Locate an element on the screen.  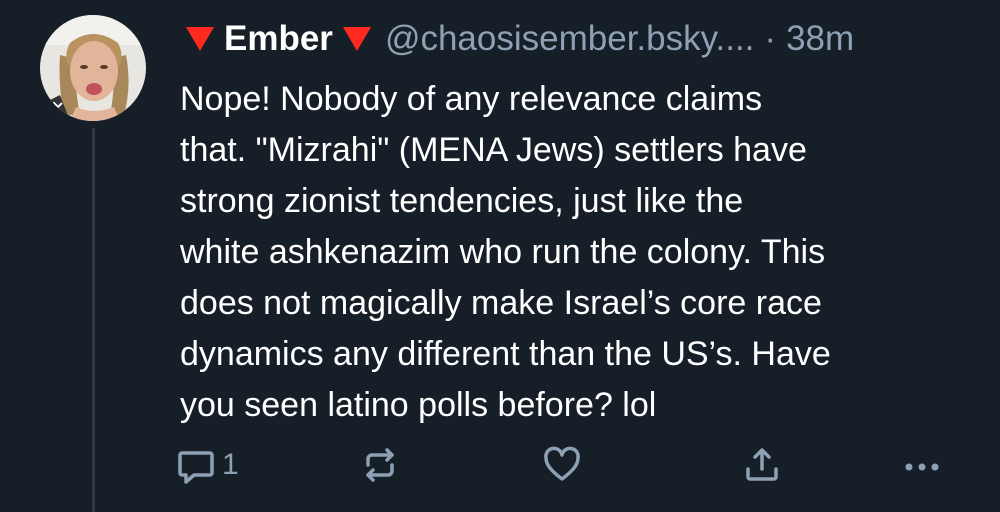
reply-icon is located at coordinates (196, 467).